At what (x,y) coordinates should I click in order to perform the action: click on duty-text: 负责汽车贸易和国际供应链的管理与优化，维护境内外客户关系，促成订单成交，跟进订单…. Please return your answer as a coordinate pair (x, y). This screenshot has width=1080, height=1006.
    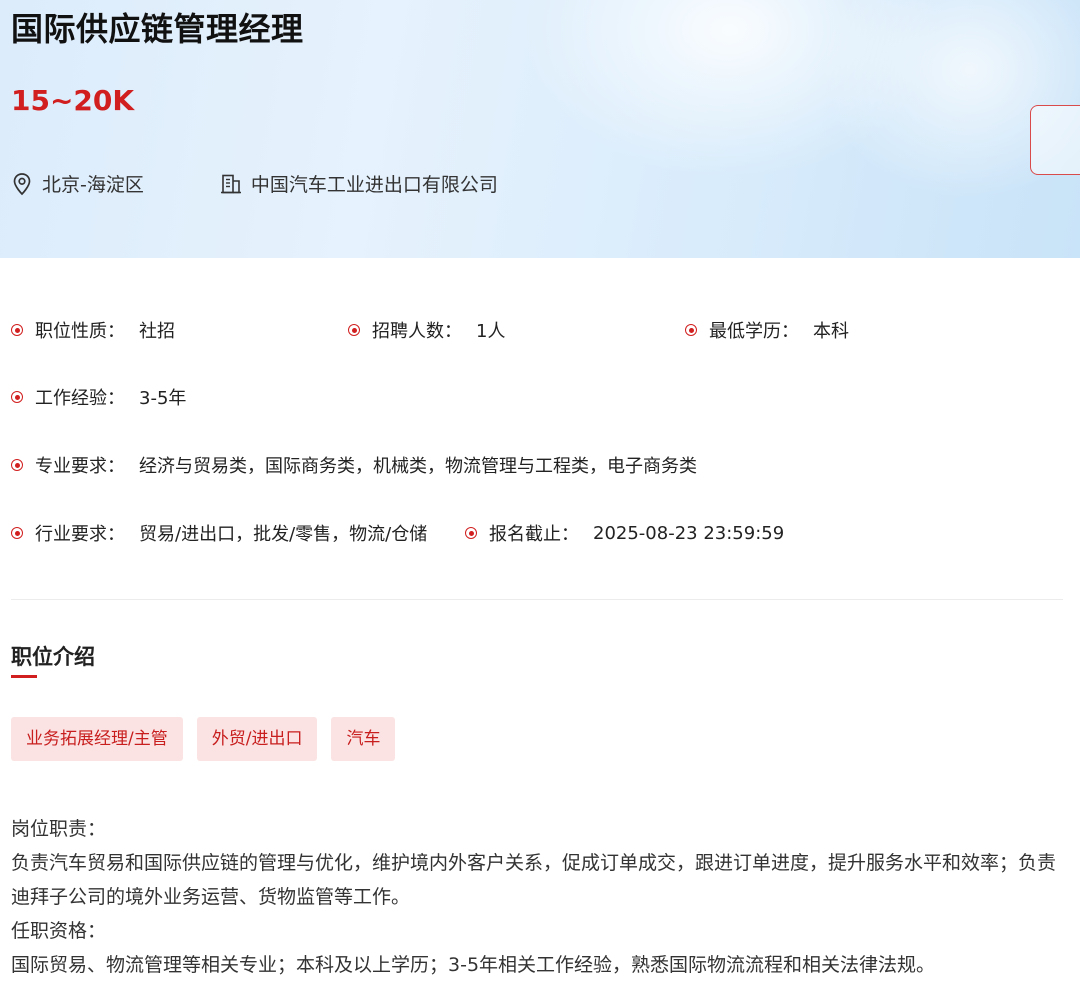
    Looking at the image, I should click on (534, 880).